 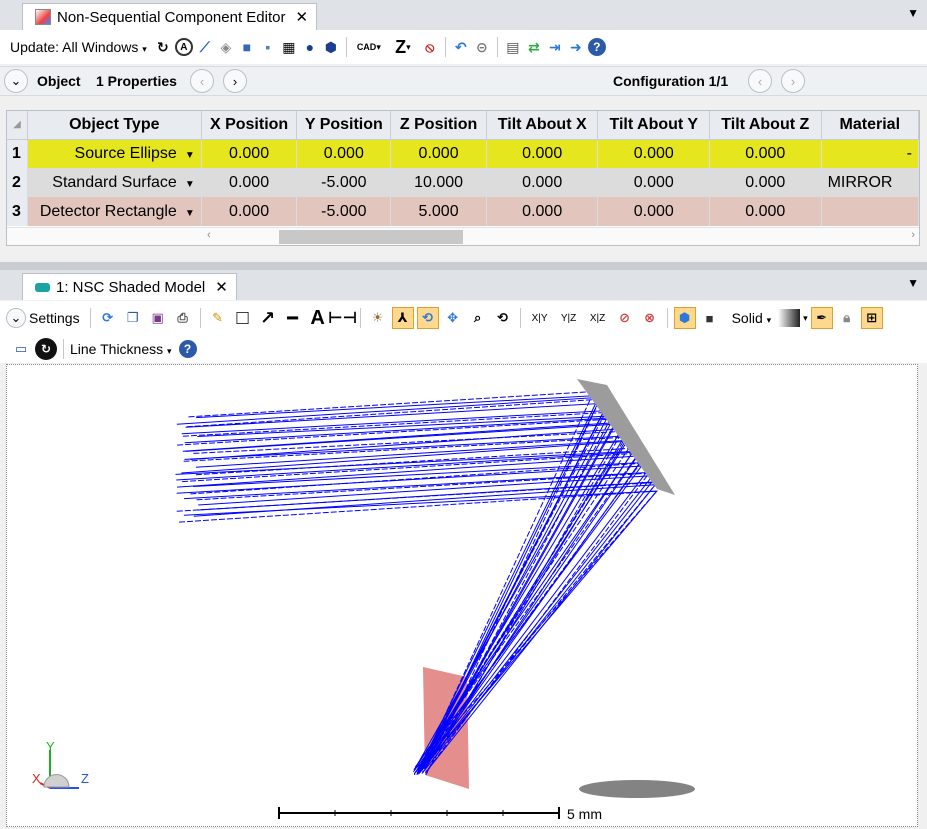 I want to click on ray-trace-icon: ◈, so click(x=226, y=47).